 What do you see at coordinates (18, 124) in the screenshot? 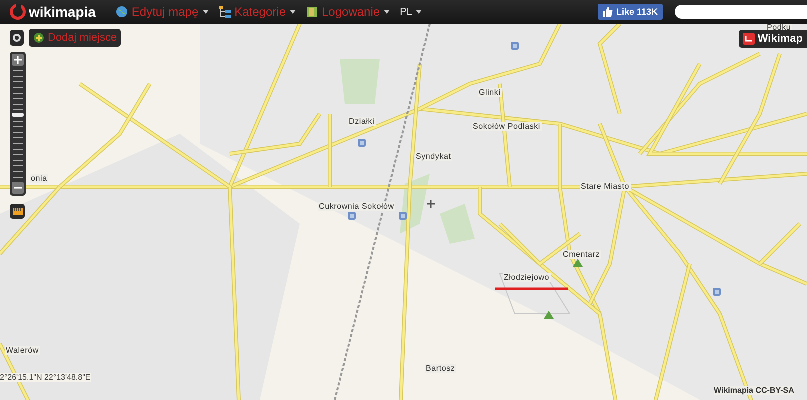
I see `zoom-slider` at bounding box center [18, 124].